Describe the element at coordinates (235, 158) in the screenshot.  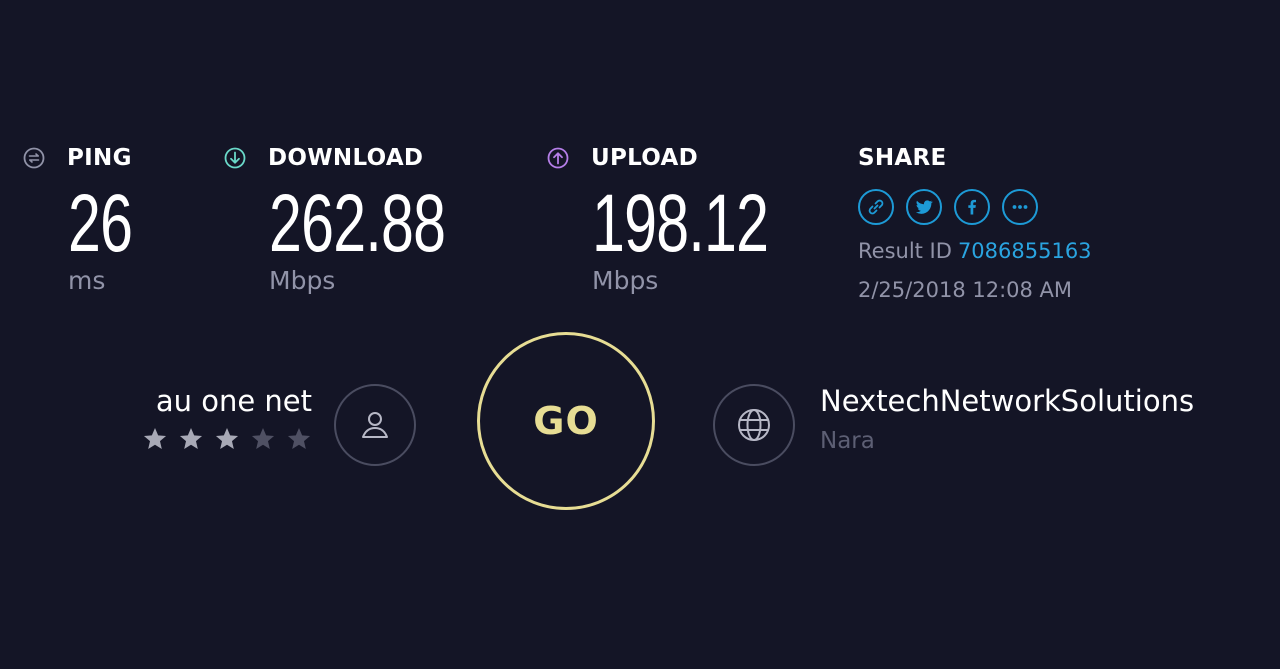
I see `download-icon` at that location.